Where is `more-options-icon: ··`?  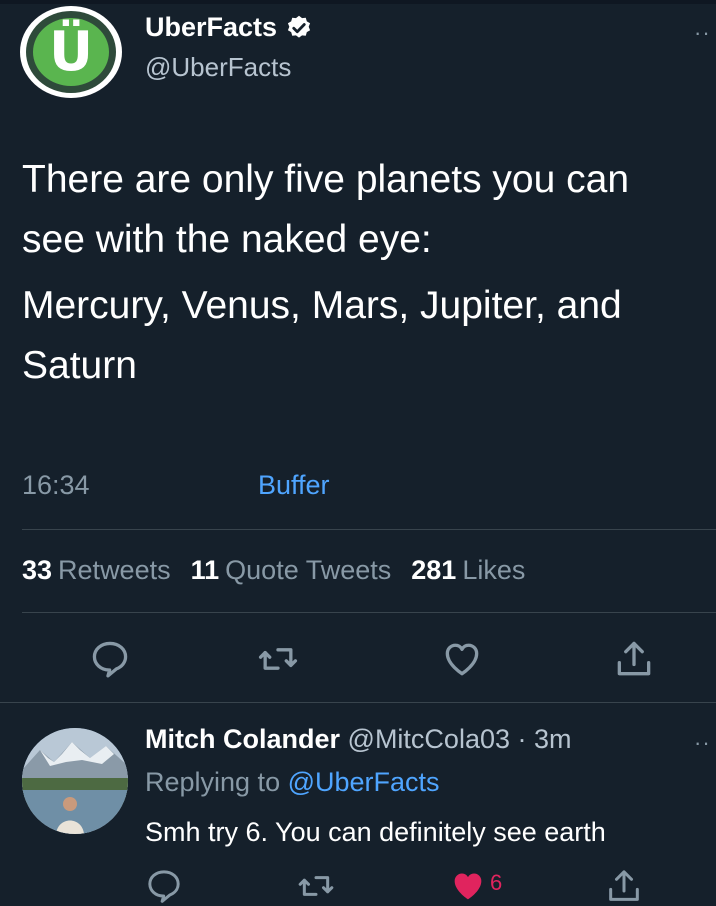 more-options-icon: ·· is located at coordinates (702, 33).